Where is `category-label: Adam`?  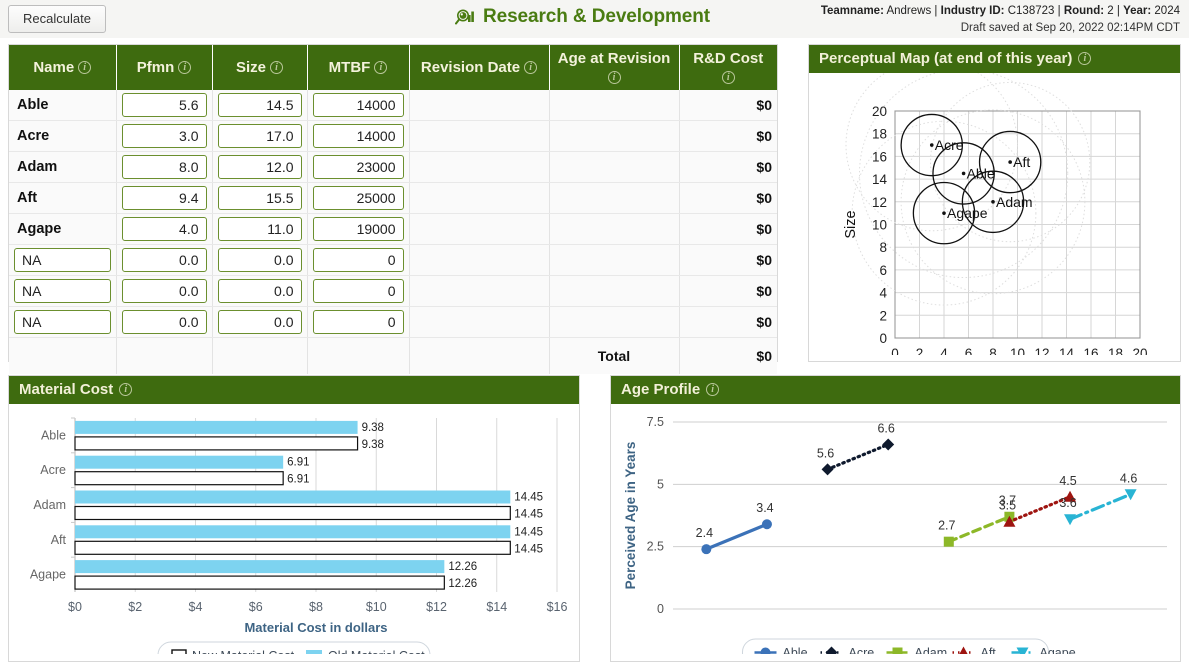
category-label: Adam is located at coordinates (49, 505).